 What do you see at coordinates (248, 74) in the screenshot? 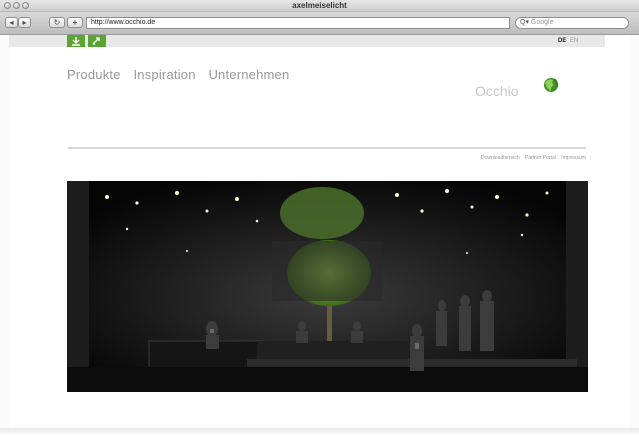
I see `nav-item-unternehmen: Unternehmen` at bounding box center [248, 74].